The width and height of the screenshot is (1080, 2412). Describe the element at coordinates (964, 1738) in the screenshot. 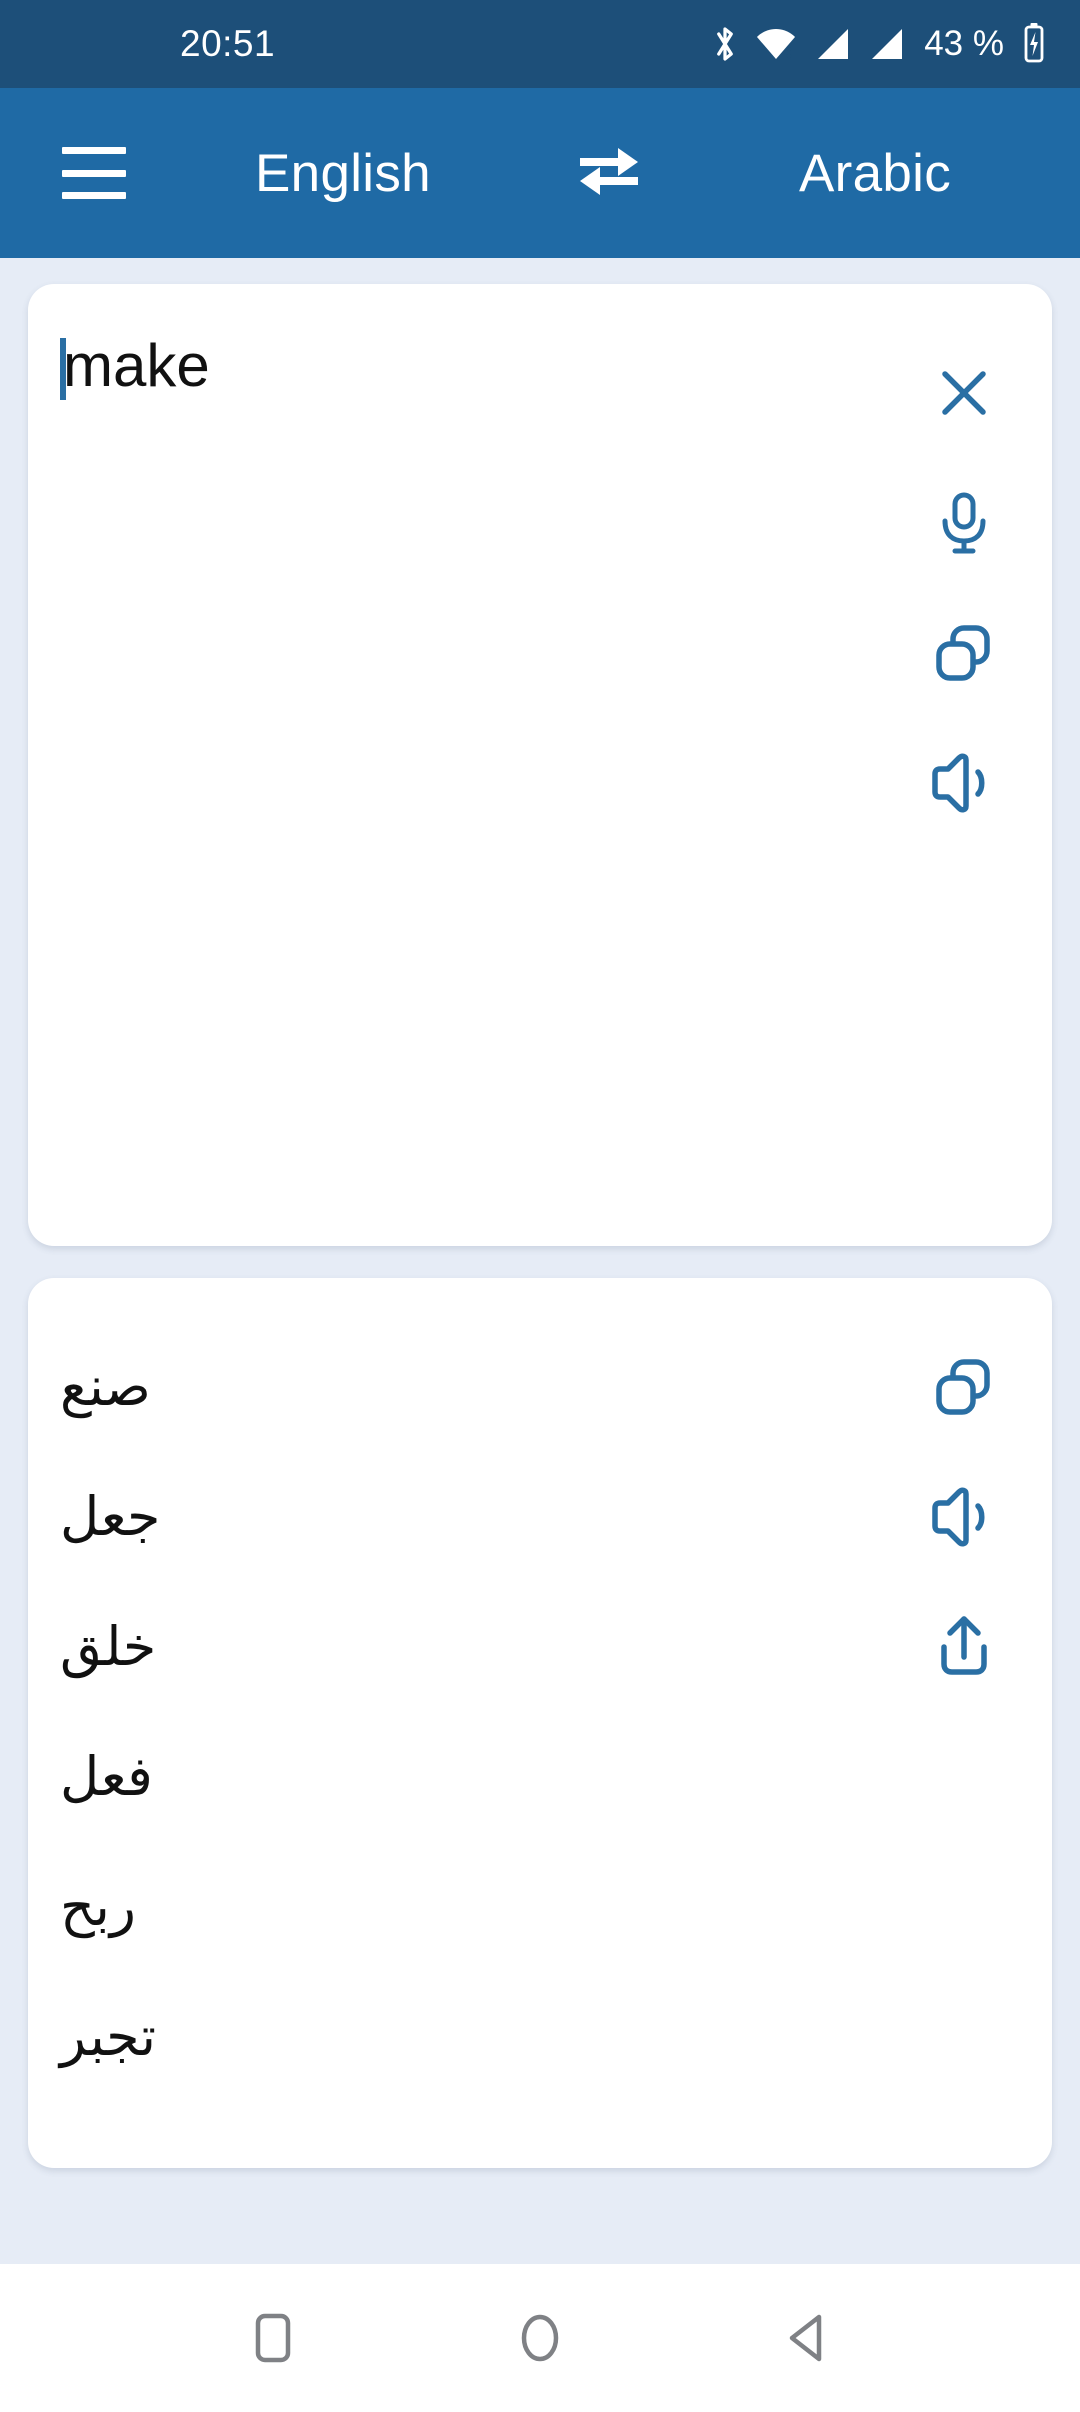

I see `output-actions` at that location.